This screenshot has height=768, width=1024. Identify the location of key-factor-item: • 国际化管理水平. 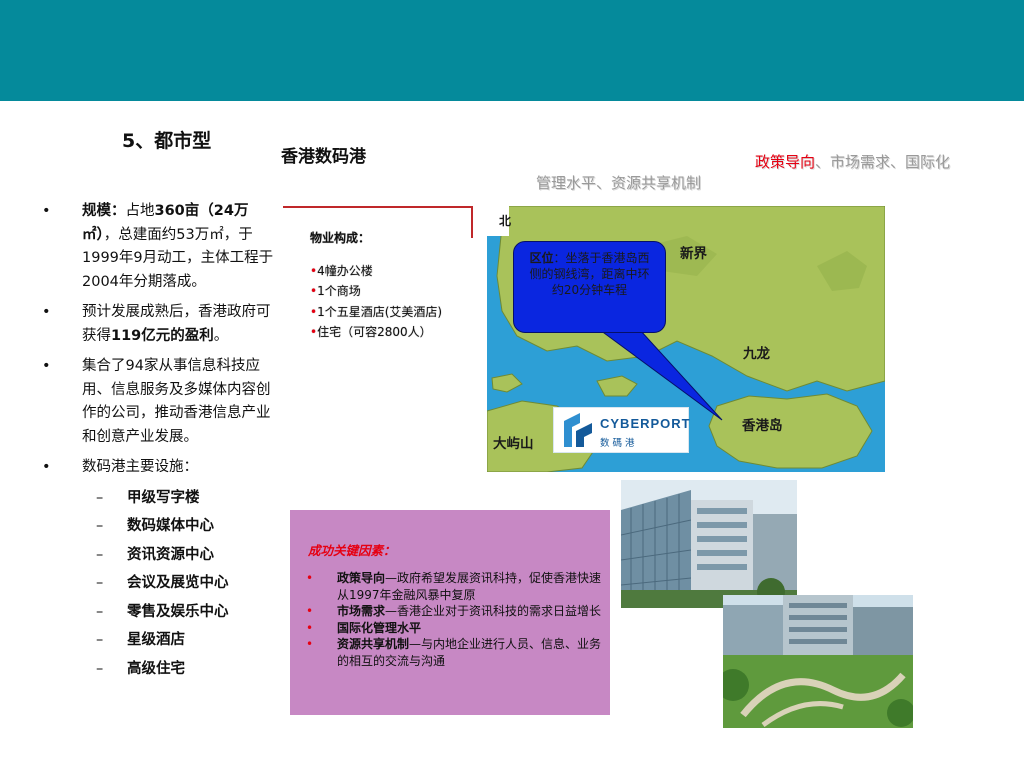
(364, 627).